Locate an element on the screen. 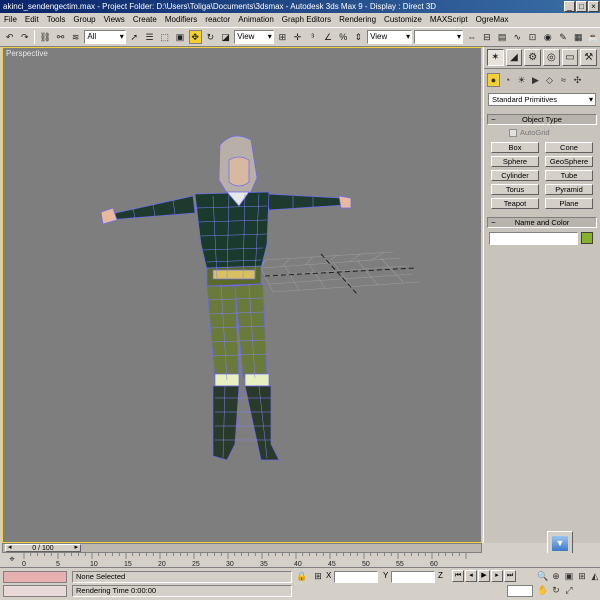  box-button: Box is located at coordinates (515, 147).